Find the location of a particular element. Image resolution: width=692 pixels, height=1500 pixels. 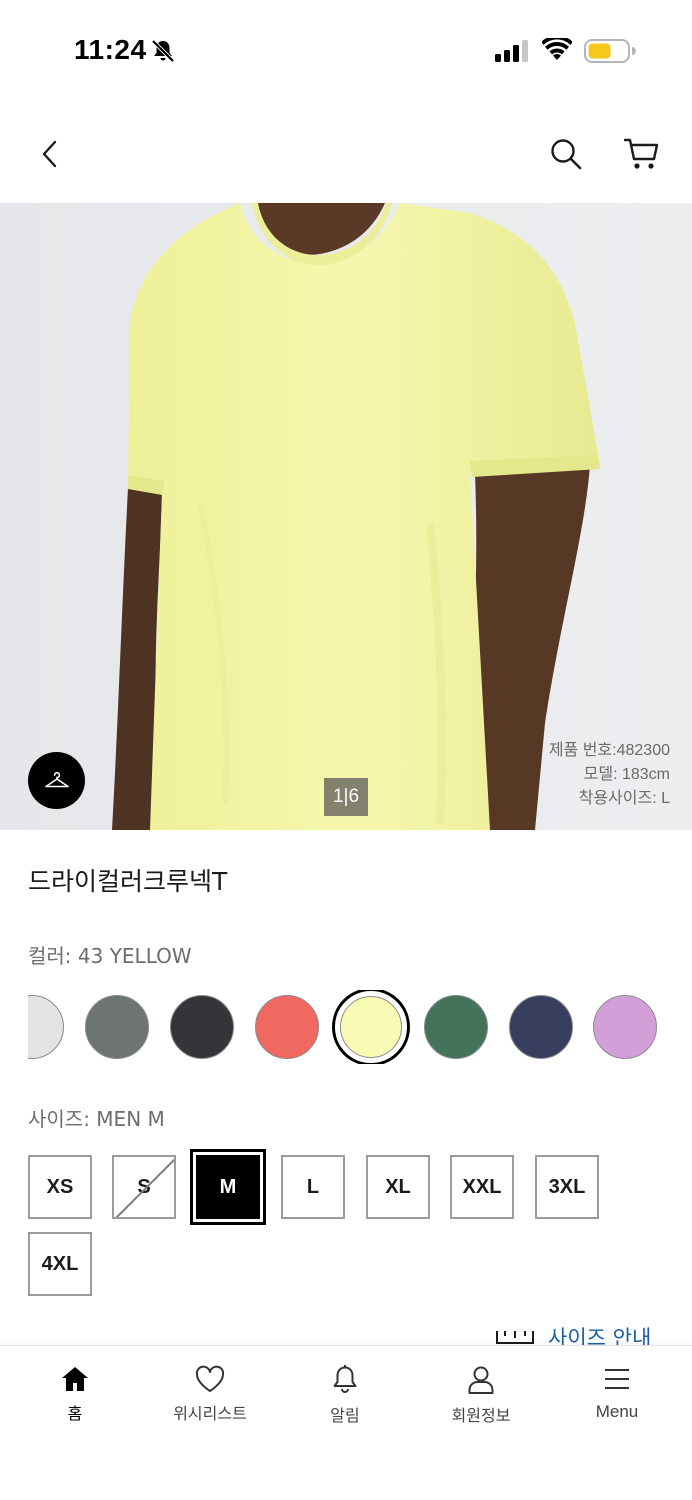

color-swatch-red is located at coordinates (287, 1027).